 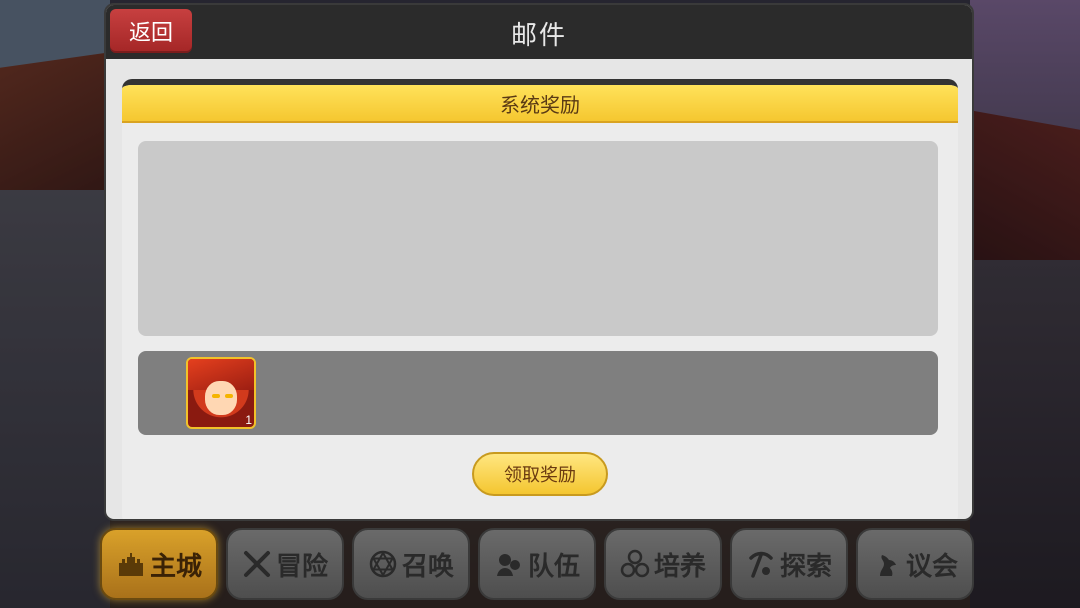 What do you see at coordinates (175, 566) in the screenshot?
I see `nav-label: 主城` at bounding box center [175, 566].